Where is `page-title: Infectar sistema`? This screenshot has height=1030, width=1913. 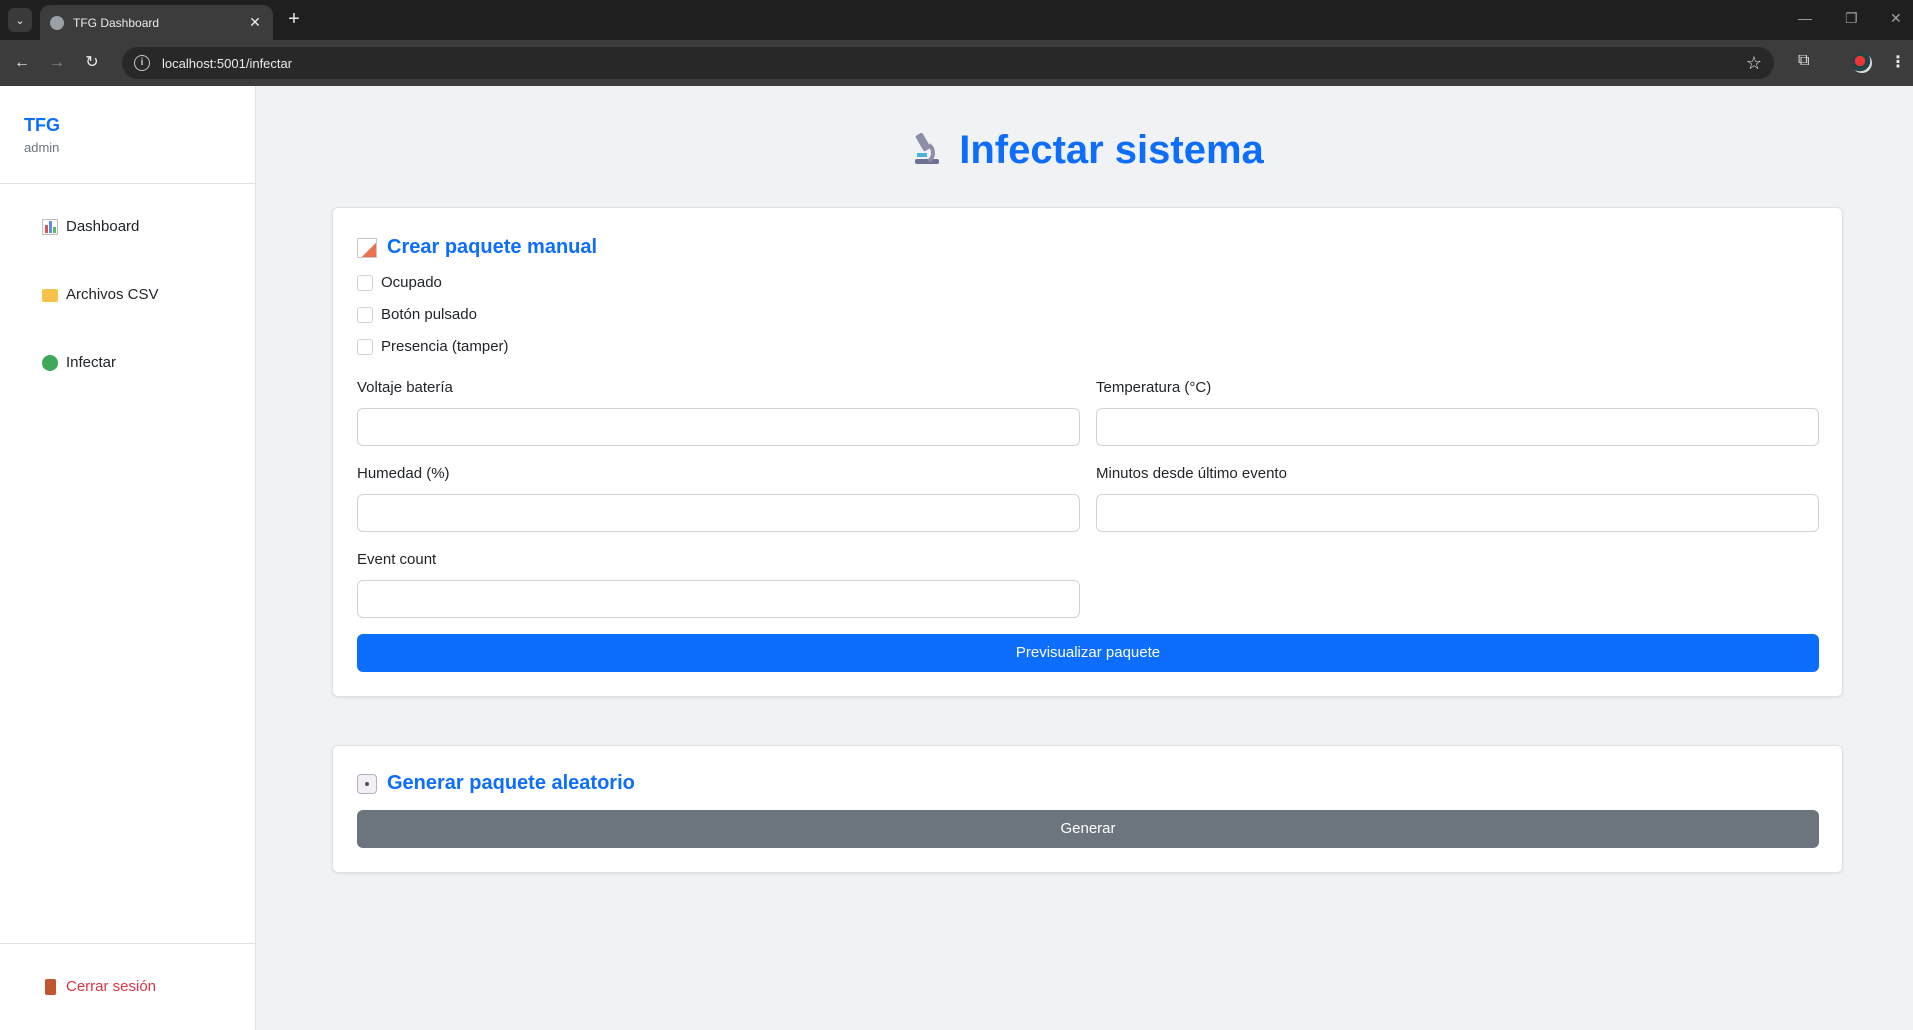 page-title: Infectar sistema is located at coordinates (1084, 150).